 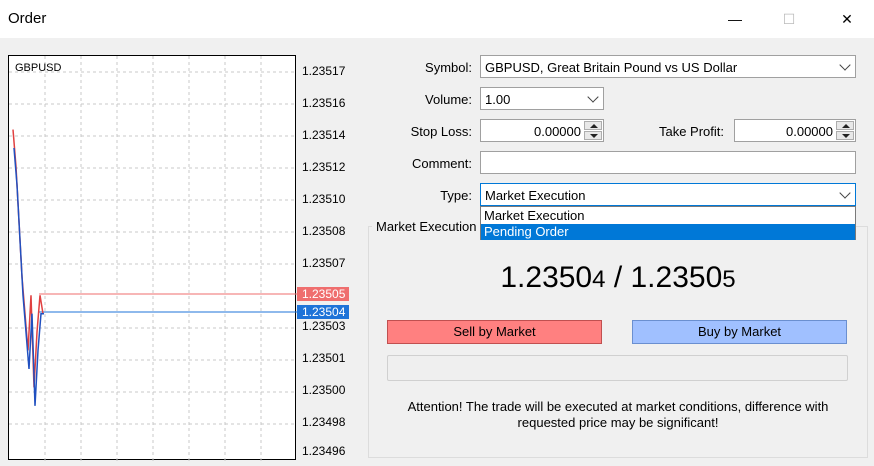 What do you see at coordinates (324, 422) in the screenshot?
I see `axis-tick-label: 1.23498` at bounding box center [324, 422].